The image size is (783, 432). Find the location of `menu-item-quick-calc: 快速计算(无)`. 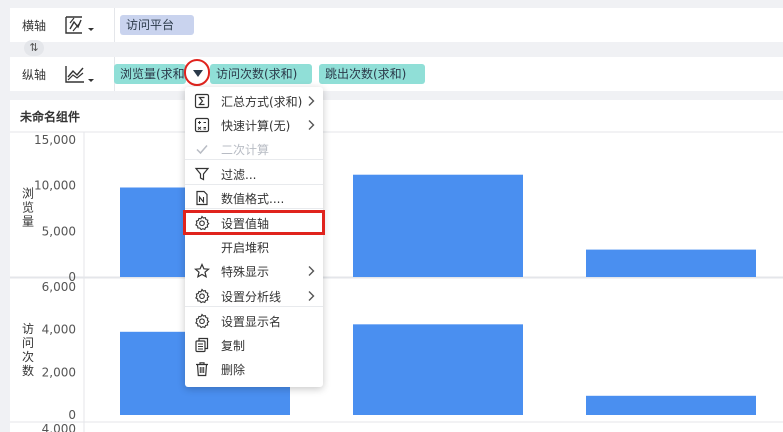

menu-item-quick-calc: 快速计算(无) is located at coordinates (254, 125).